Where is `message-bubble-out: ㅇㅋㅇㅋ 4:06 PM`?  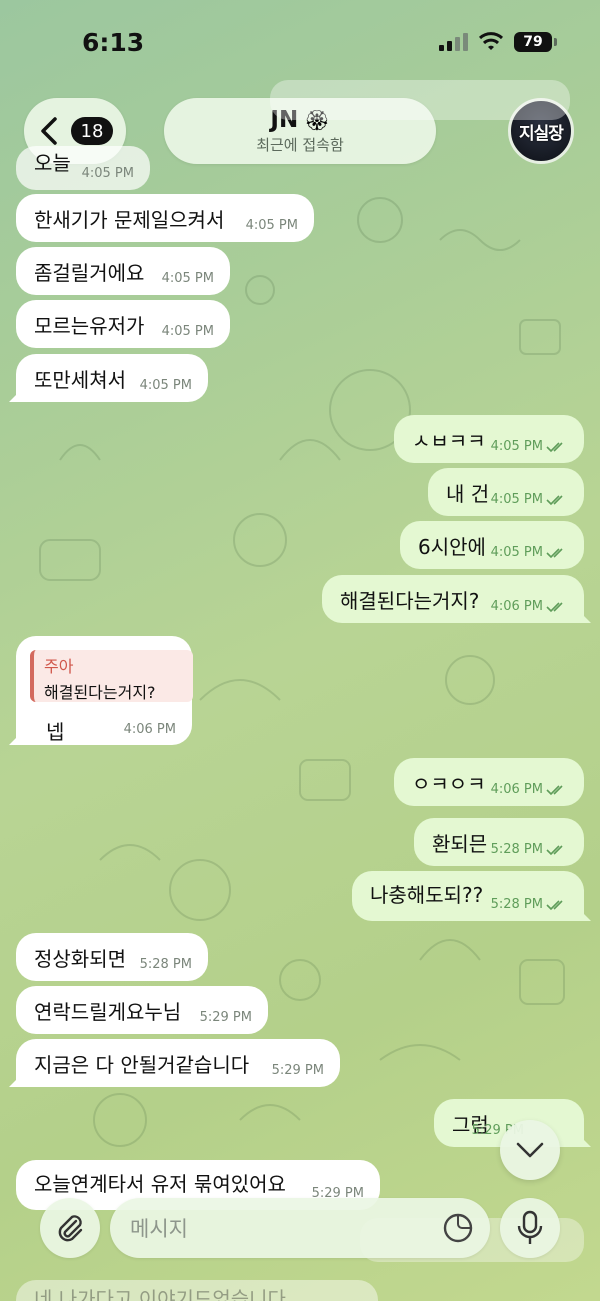 message-bubble-out: ㅇㅋㅇㅋ 4:06 PM is located at coordinates (489, 782).